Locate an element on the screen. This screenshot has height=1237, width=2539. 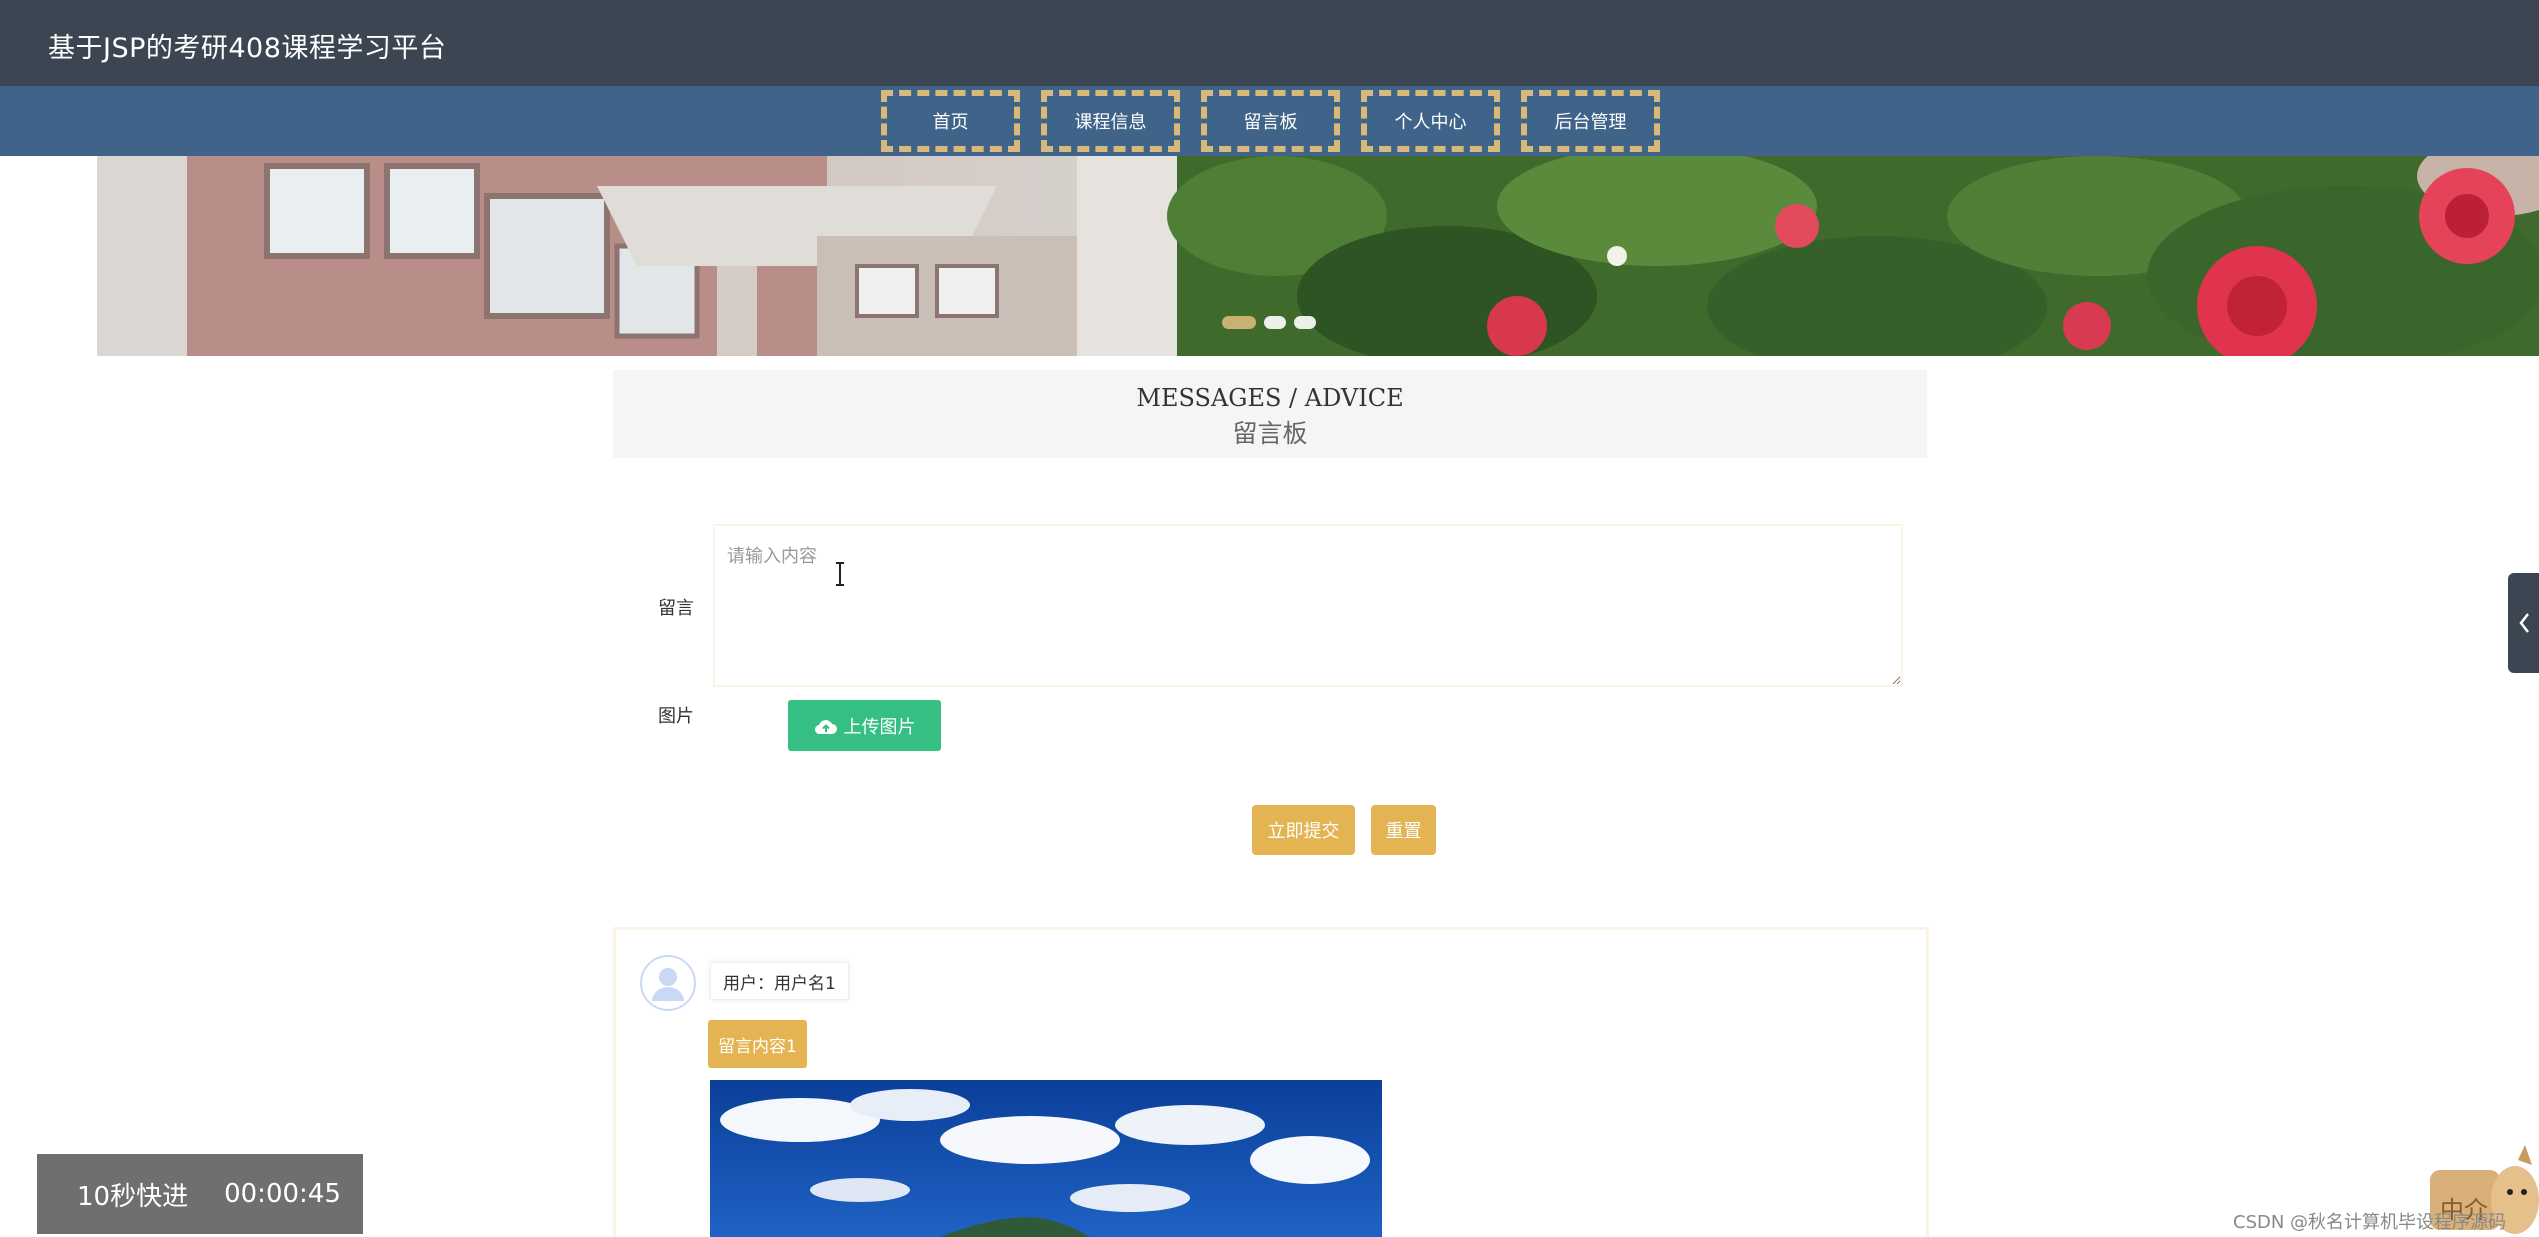
nav-item-message-board: 留言板 is located at coordinates (1270, 121).